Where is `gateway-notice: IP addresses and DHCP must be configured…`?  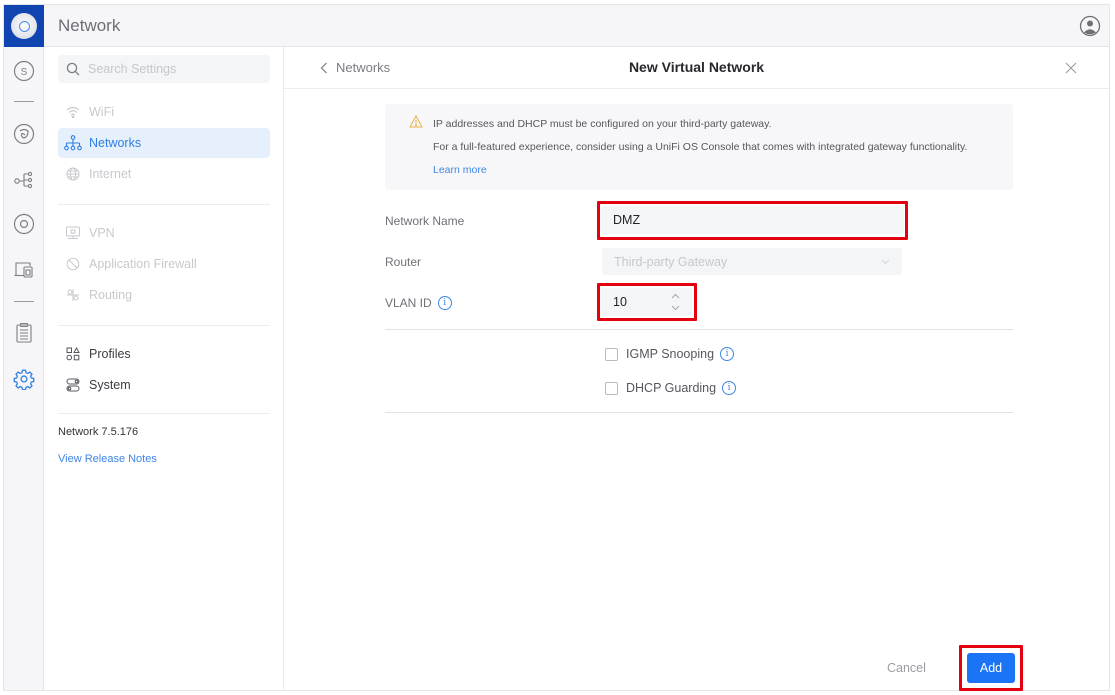 gateway-notice: IP addresses and DHCP must be configured… is located at coordinates (699, 147).